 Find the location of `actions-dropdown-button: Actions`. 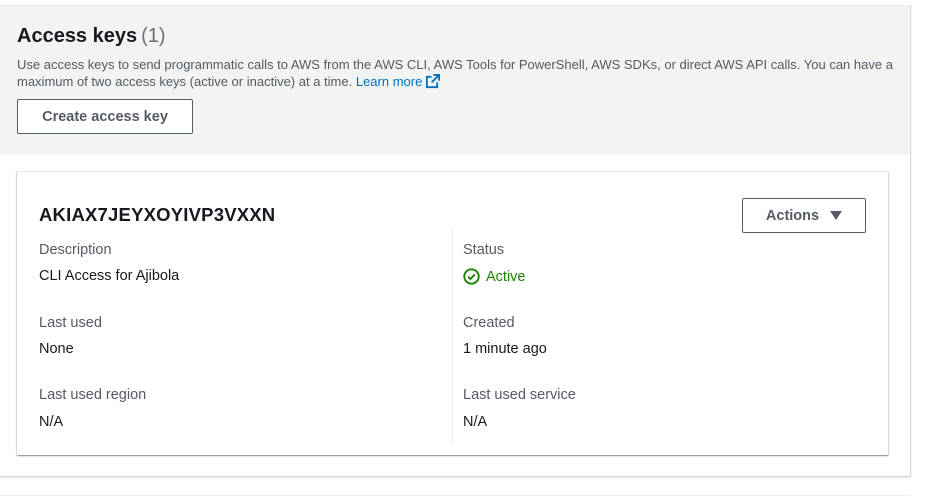

actions-dropdown-button: Actions is located at coordinates (804, 215).